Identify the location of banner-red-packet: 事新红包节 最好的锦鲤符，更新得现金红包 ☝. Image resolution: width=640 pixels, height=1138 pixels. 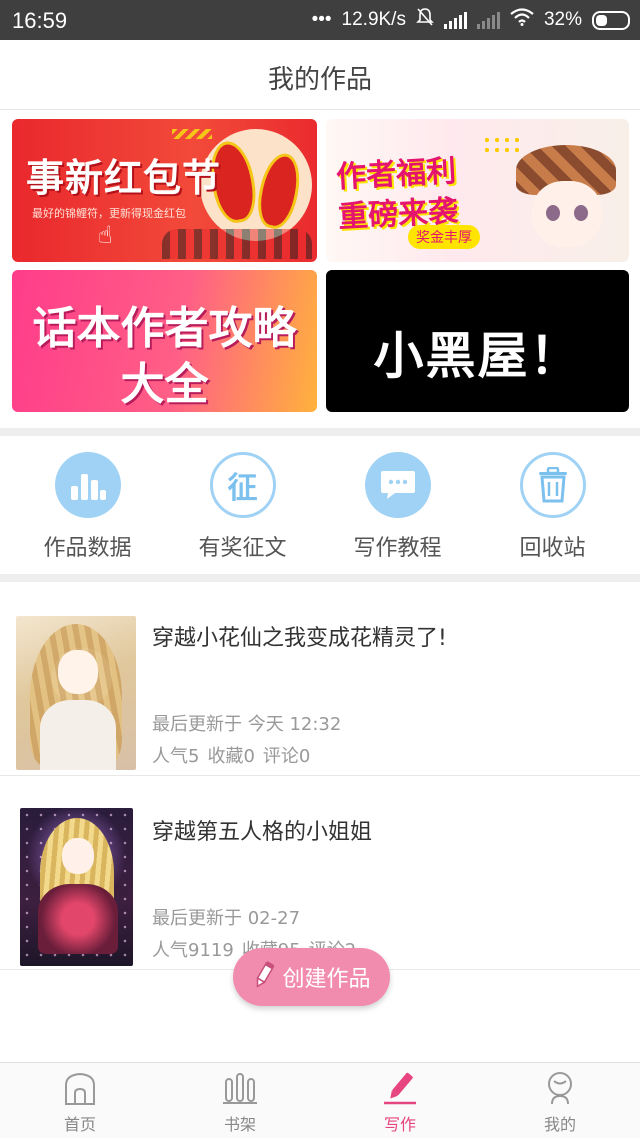
(164, 190).